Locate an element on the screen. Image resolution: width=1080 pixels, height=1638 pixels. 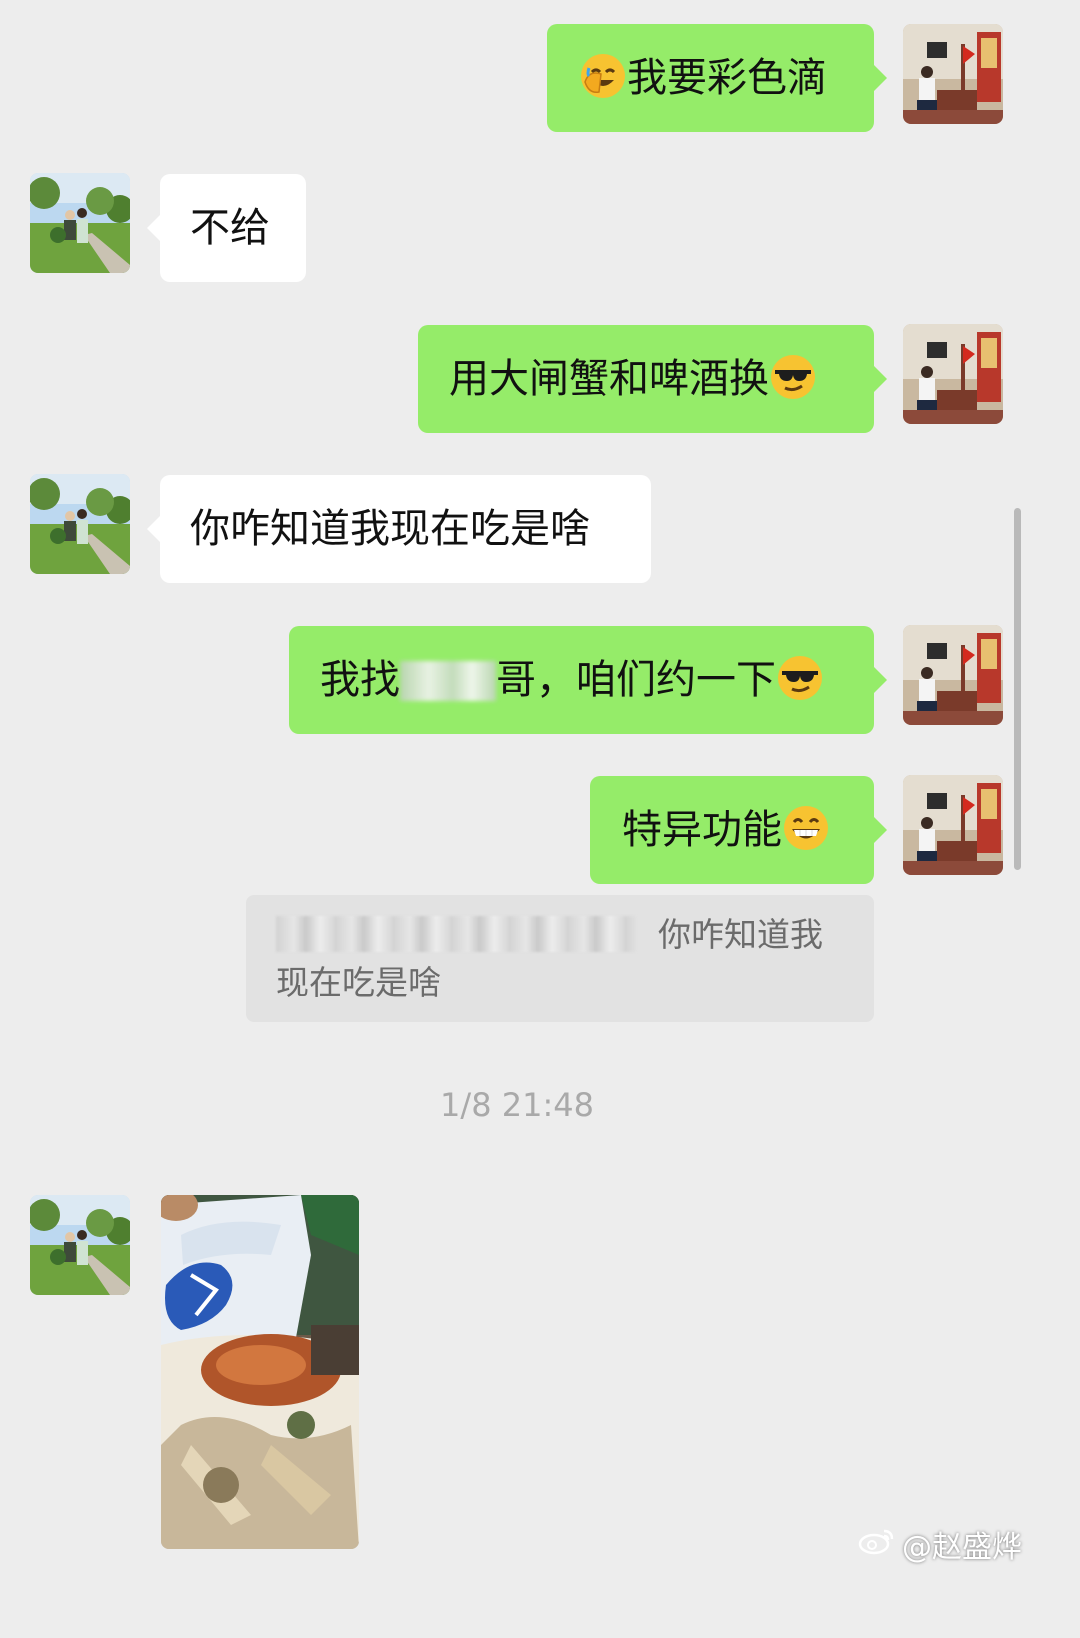
message-bubble: 不给 is located at coordinates (226, 228).